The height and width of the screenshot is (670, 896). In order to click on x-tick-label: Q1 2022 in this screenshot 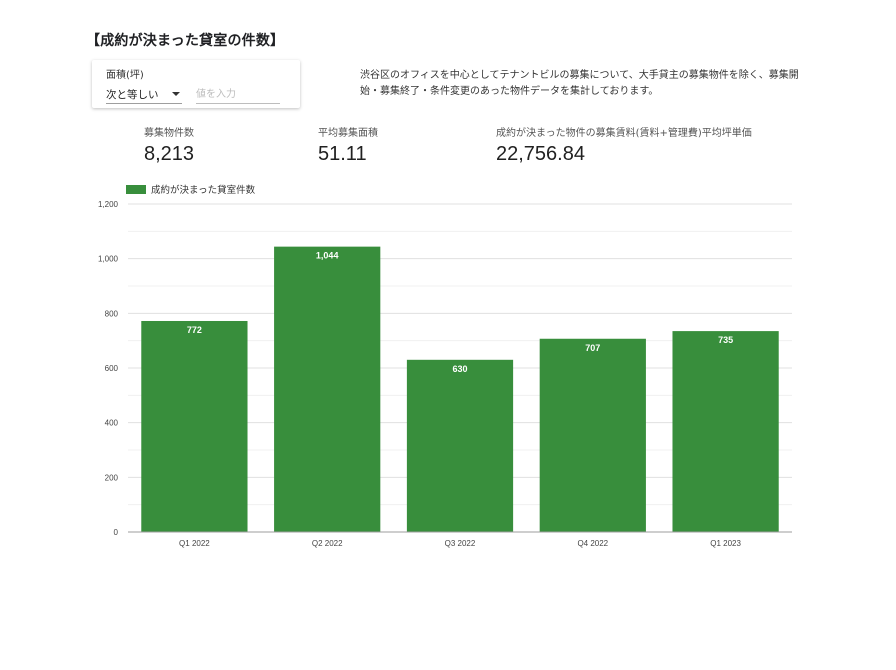, I will do `click(194, 543)`.